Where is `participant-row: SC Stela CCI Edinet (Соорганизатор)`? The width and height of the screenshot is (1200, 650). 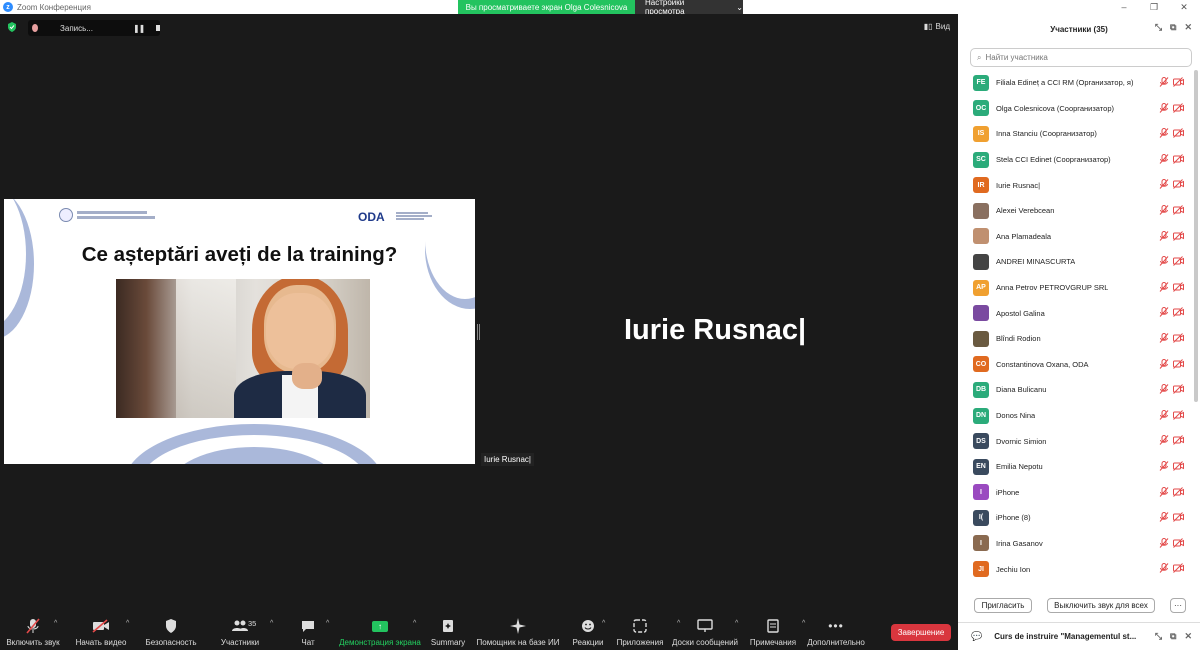 participant-row: SC Stela CCI Edinet (Соорганизатор) is located at coordinates (1076, 160).